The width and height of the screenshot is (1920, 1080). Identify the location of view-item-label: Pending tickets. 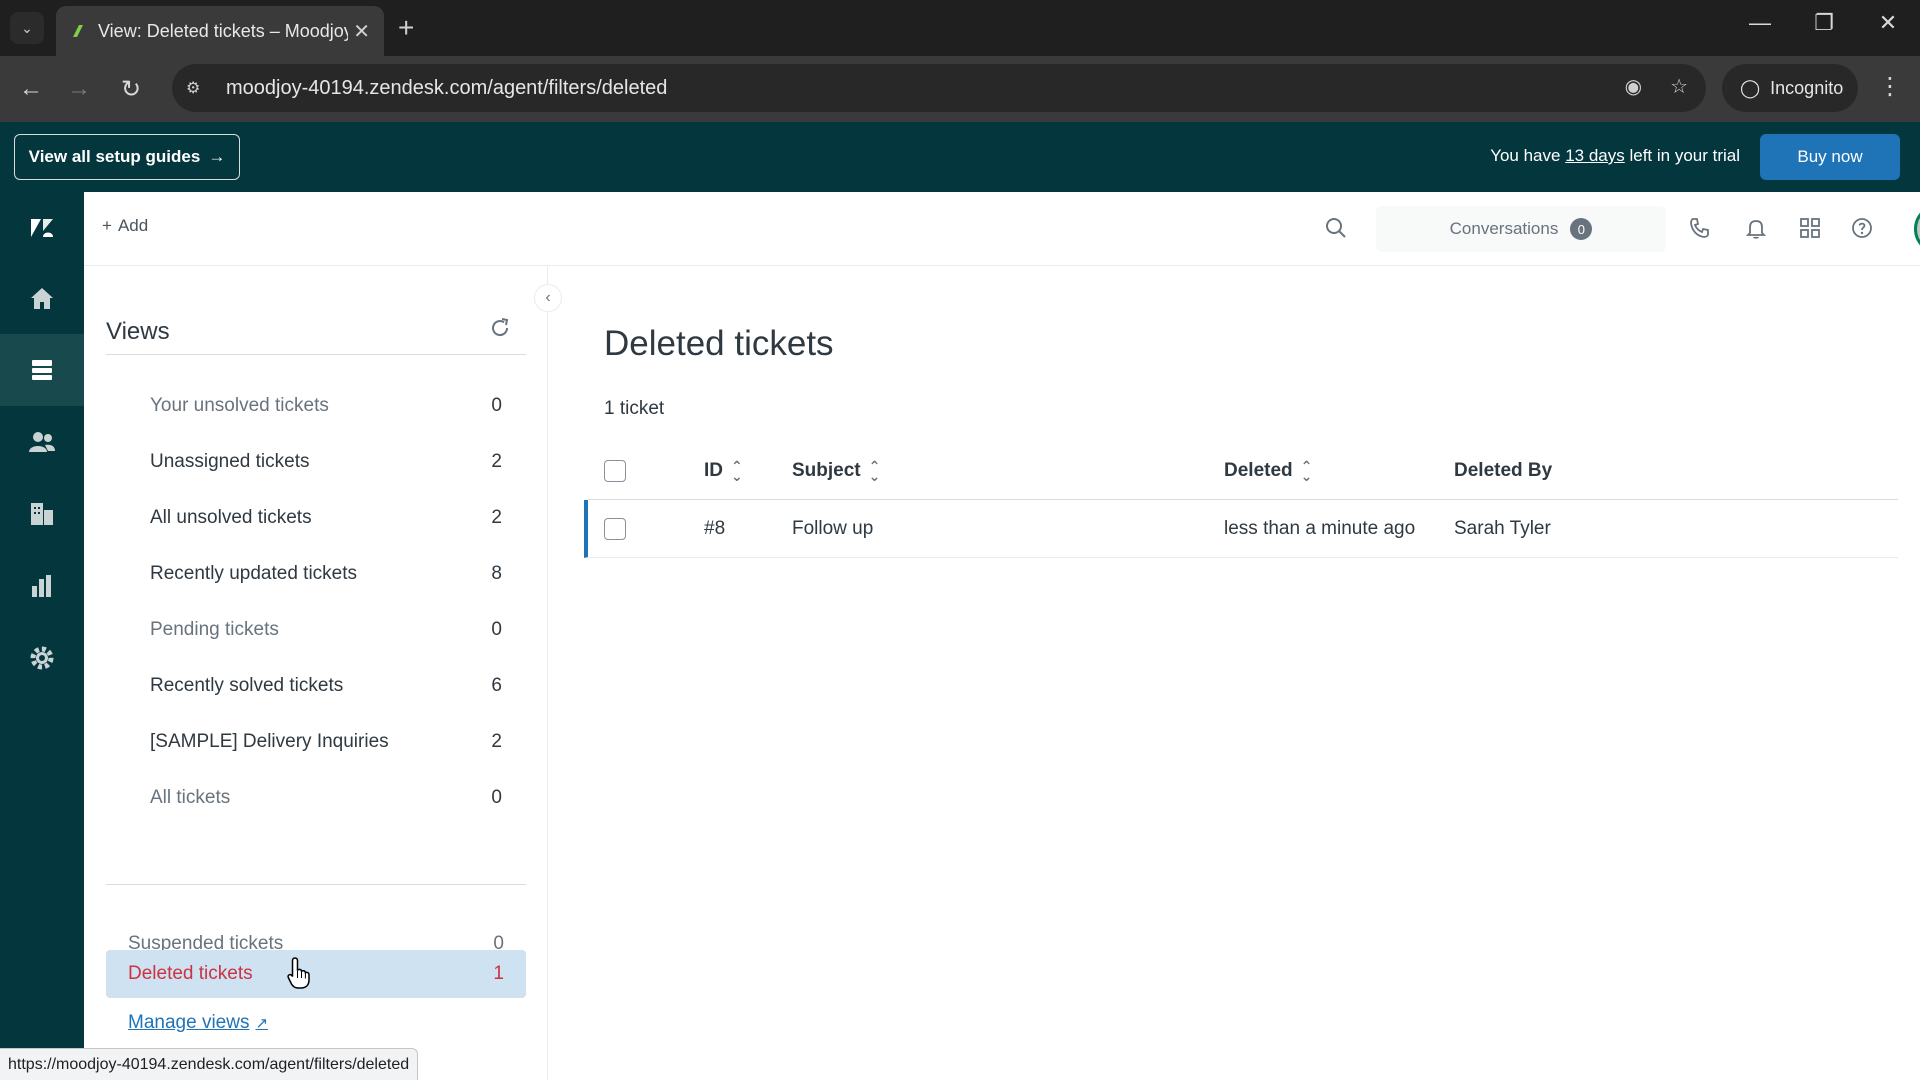
(214, 629).